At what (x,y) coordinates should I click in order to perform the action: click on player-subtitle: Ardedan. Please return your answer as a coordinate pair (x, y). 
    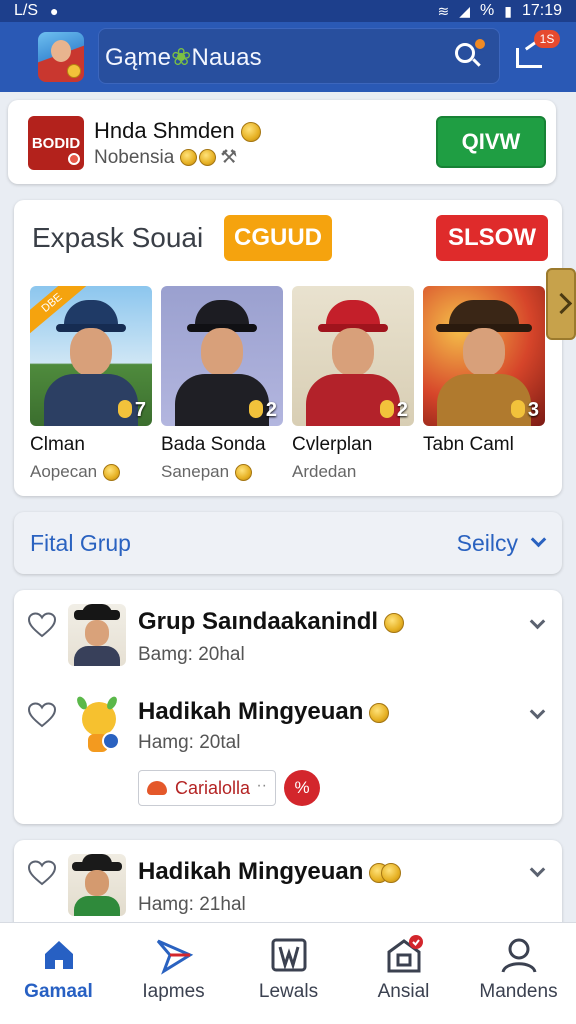
    Looking at the image, I should click on (324, 471).